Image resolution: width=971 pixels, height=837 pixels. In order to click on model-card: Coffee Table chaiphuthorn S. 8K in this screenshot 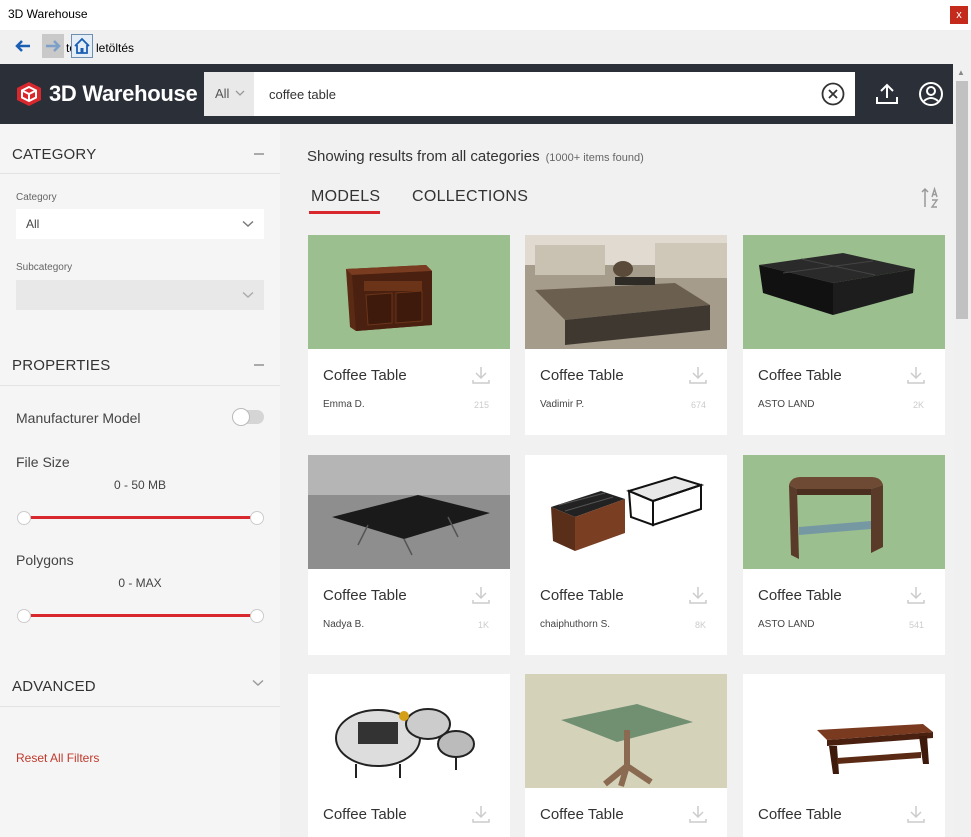, I will do `click(626, 555)`.